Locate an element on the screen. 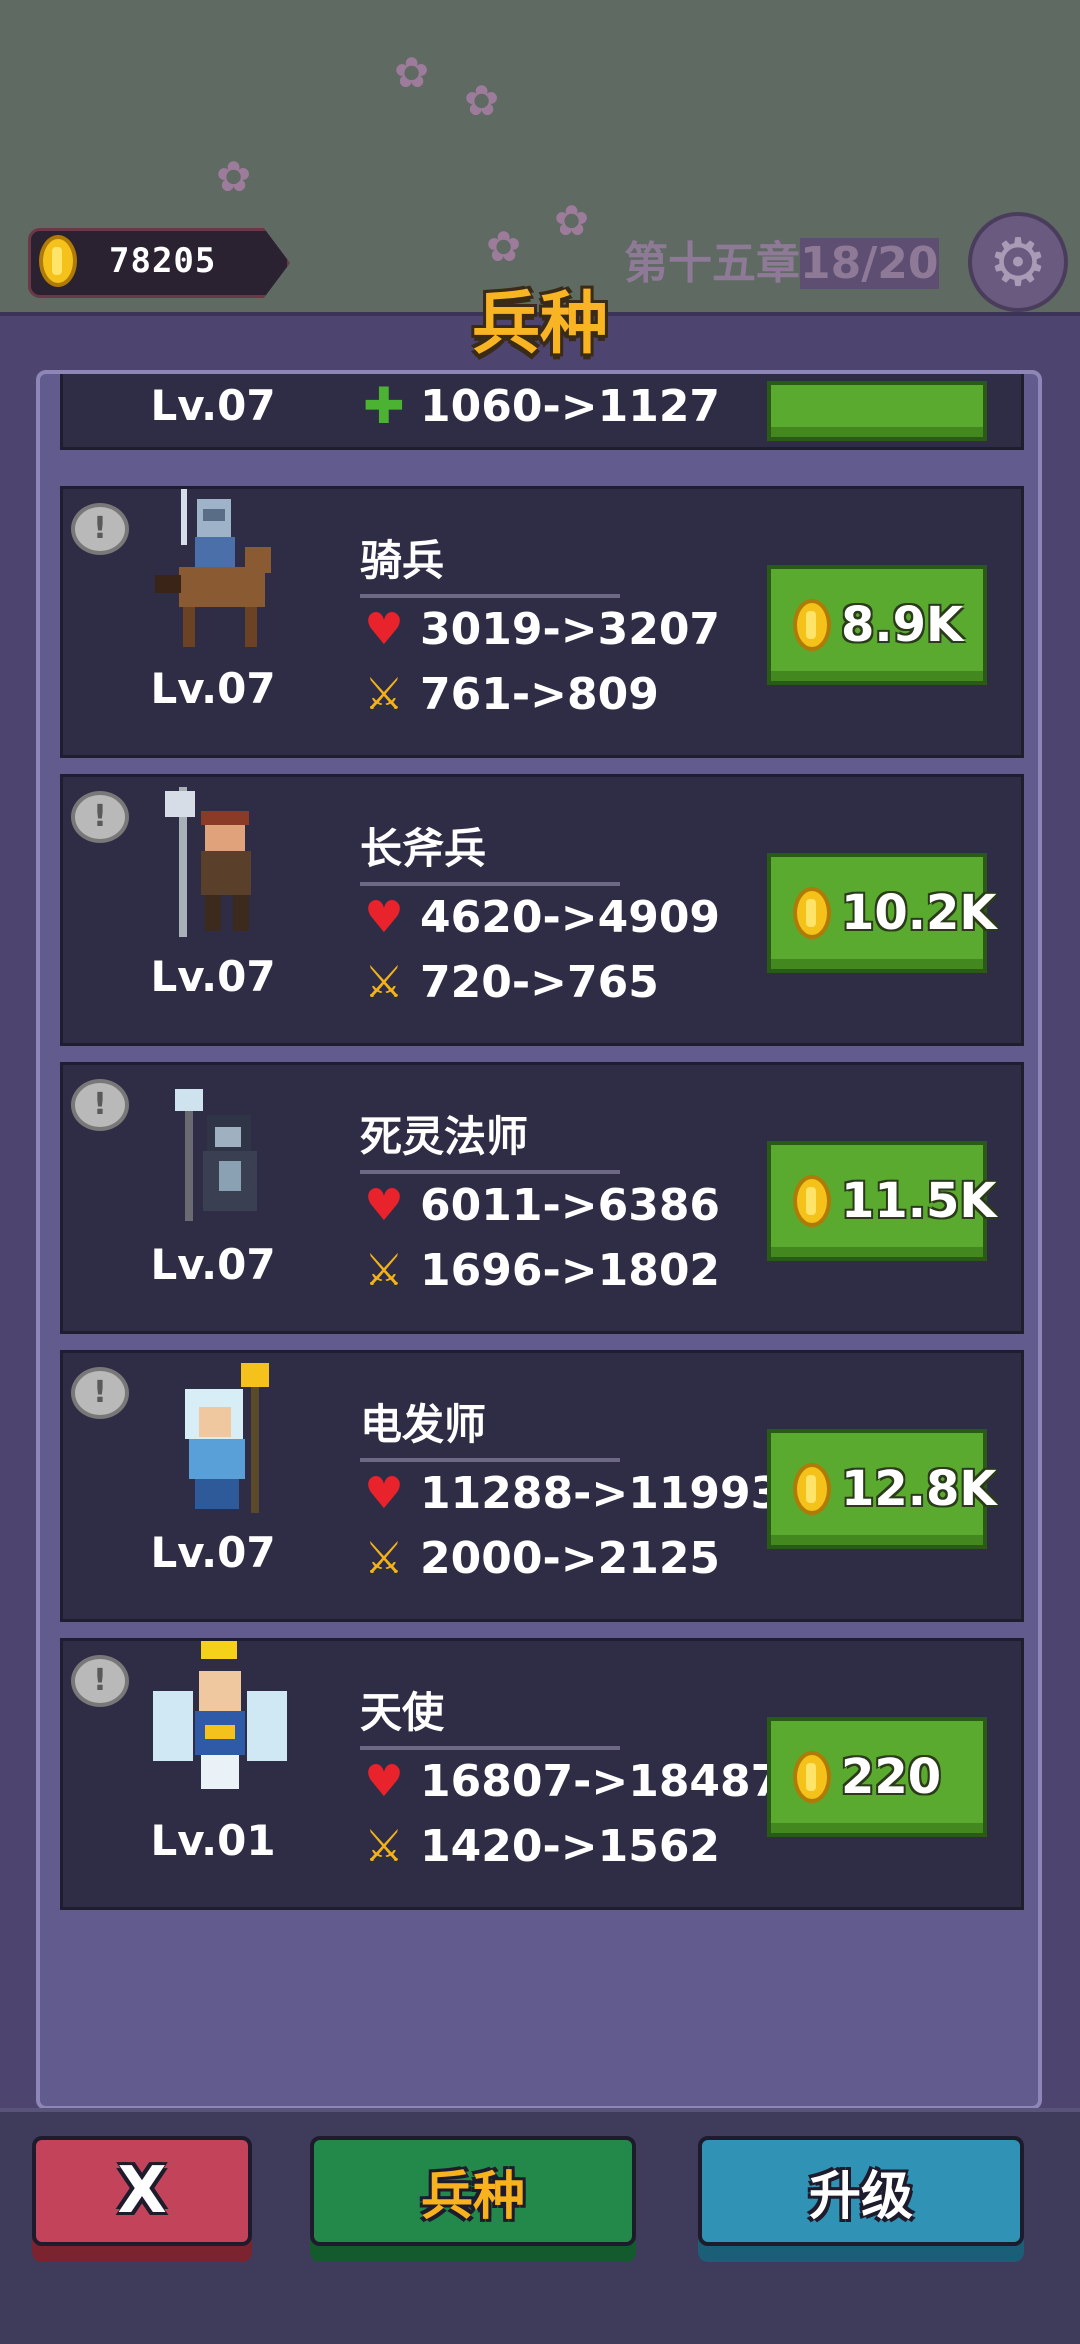 This screenshot has width=1080, height=2344. attack-stat: ⚔ 1420->1562 is located at coordinates (540, 1846).